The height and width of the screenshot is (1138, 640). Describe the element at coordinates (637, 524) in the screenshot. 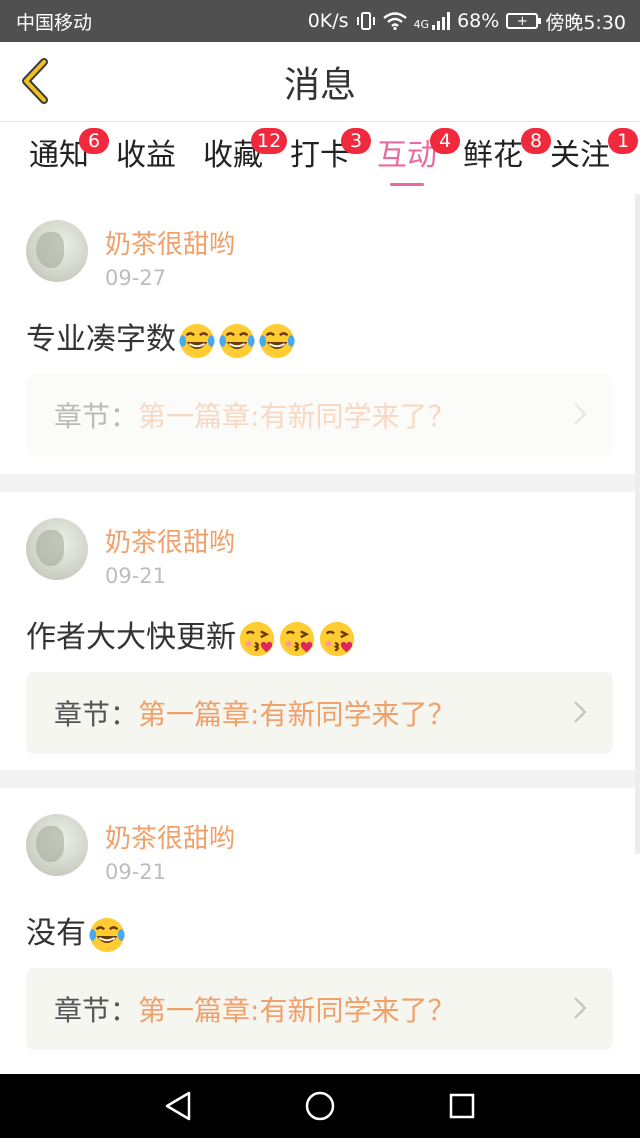

I see `scrollbar` at that location.